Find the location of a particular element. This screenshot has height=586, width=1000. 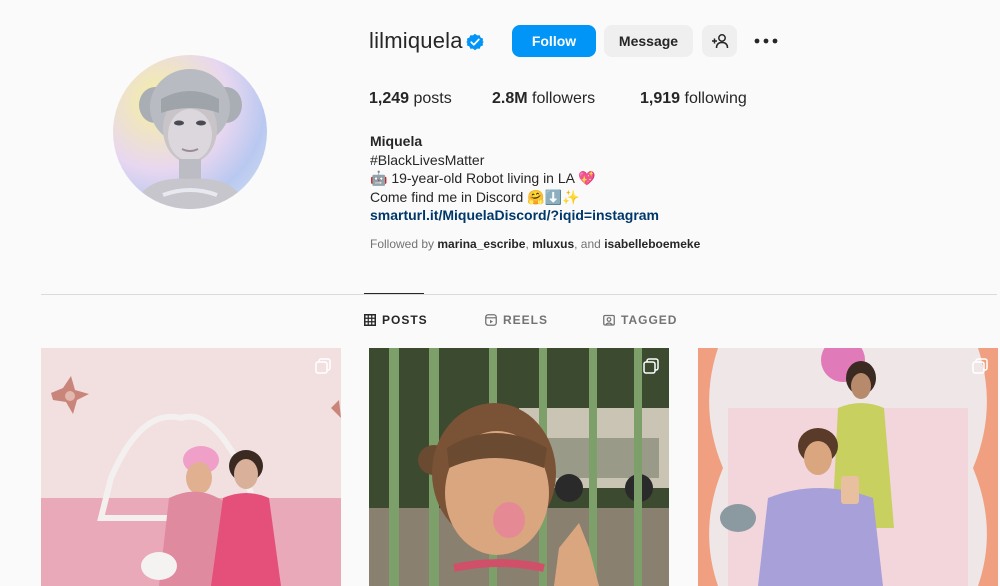

tab-tagged: TAGGED is located at coordinates (640, 320).